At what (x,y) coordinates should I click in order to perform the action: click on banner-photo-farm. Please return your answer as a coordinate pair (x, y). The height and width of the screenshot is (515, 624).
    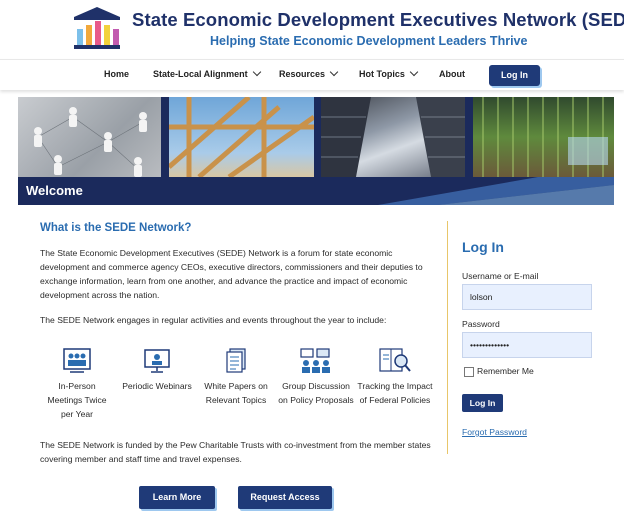
    Looking at the image, I should click on (543, 137).